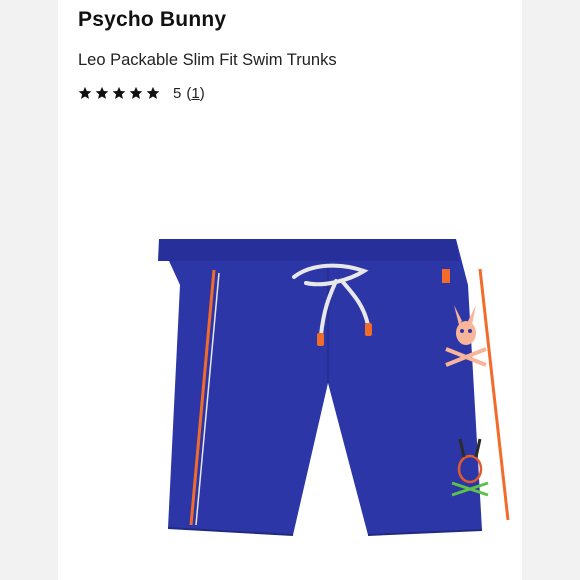  What do you see at coordinates (551, 290) in the screenshot?
I see `right-margin-panel` at bounding box center [551, 290].